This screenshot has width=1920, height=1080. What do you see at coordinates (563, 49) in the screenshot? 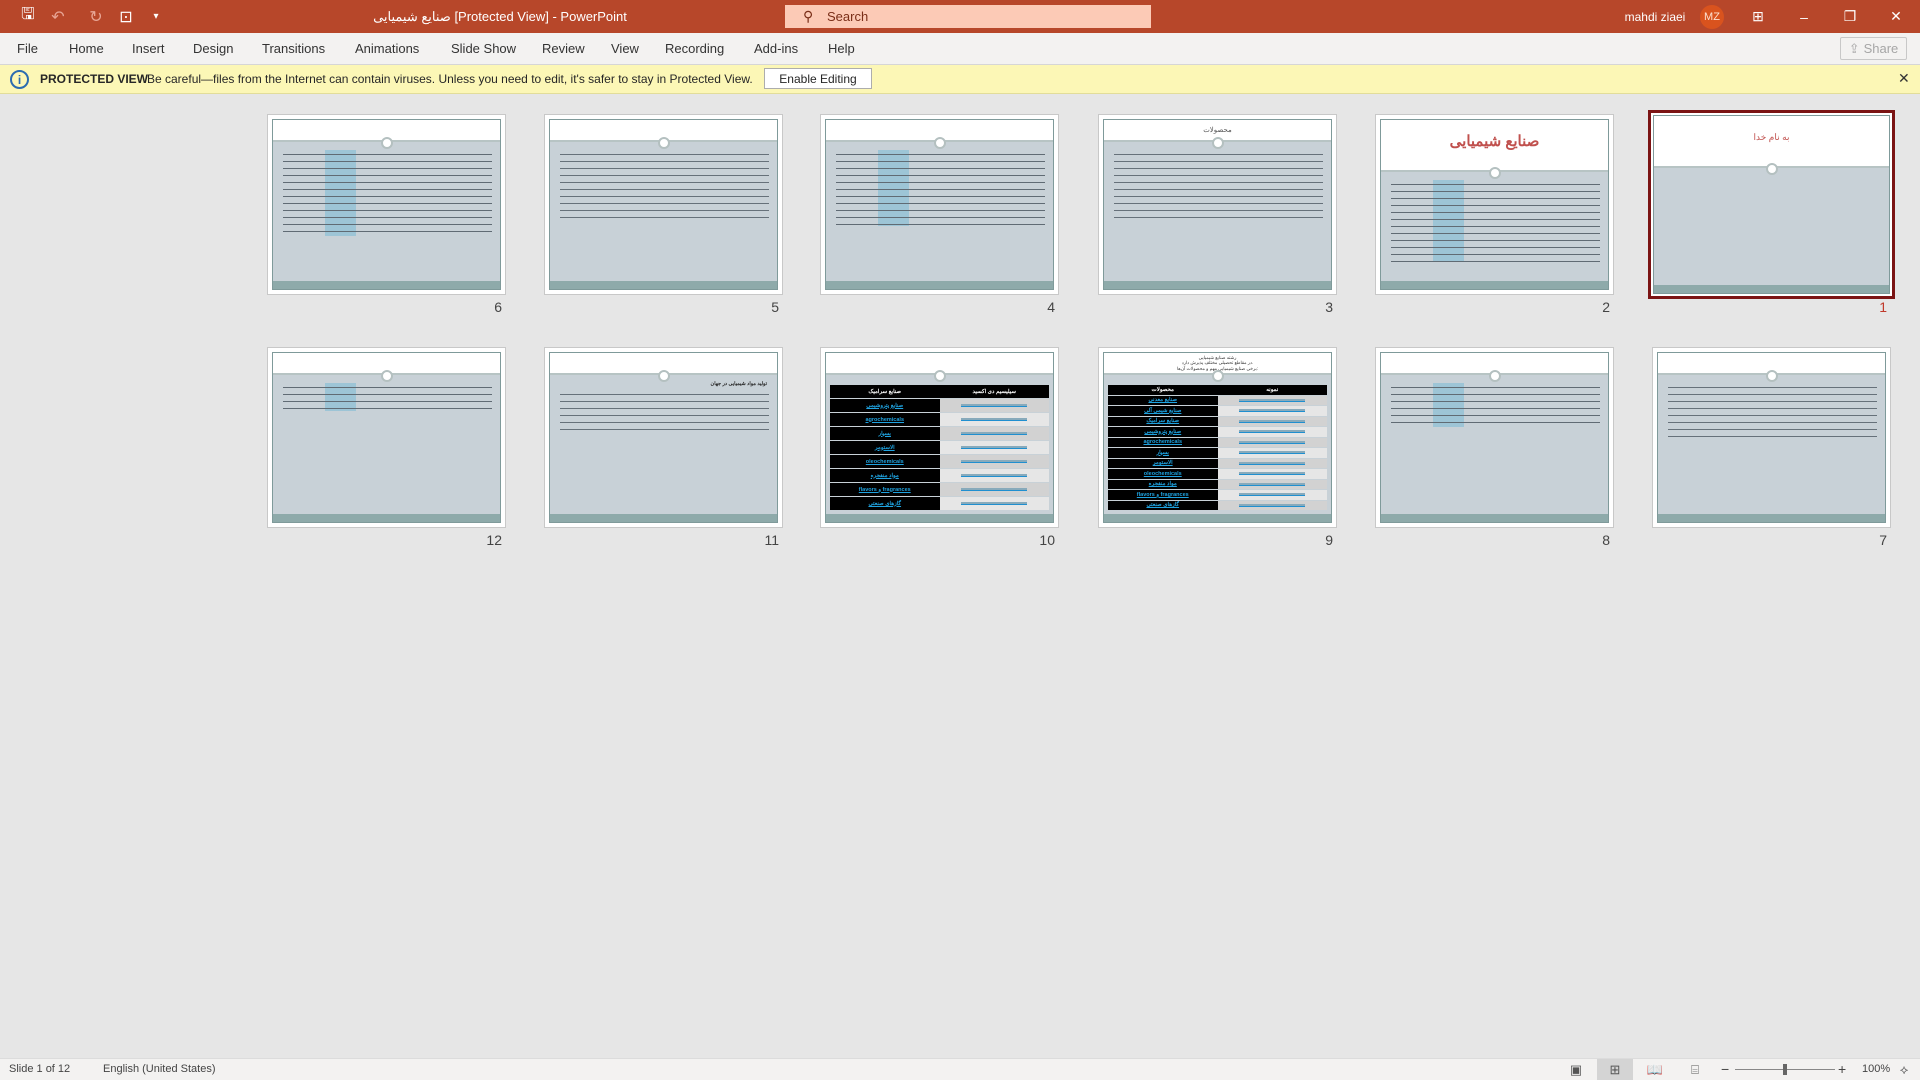
I see `tab-review: Review` at bounding box center [563, 49].